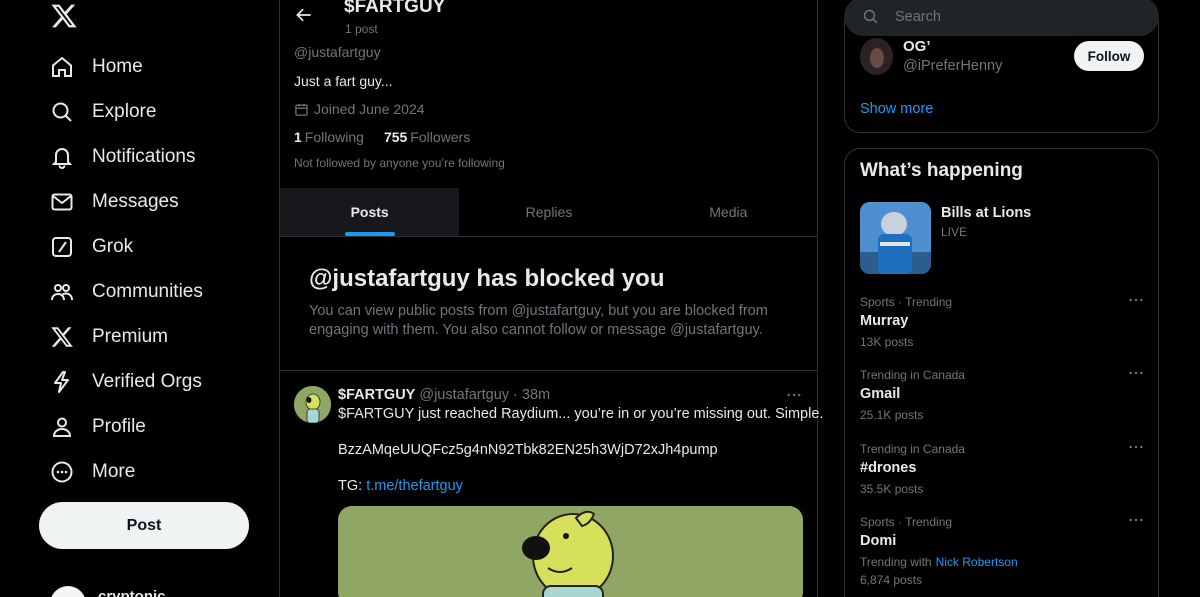 The height and width of the screenshot is (597, 1200). What do you see at coordinates (1001, 76) in the screenshot?
I see `who-to-follow-card: OG’ @iPreferHenny Follow Show more` at bounding box center [1001, 76].